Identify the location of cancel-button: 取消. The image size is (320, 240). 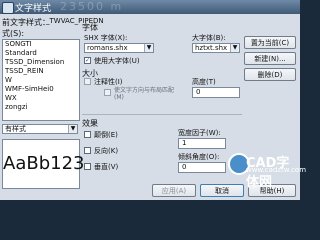
(222, 190).